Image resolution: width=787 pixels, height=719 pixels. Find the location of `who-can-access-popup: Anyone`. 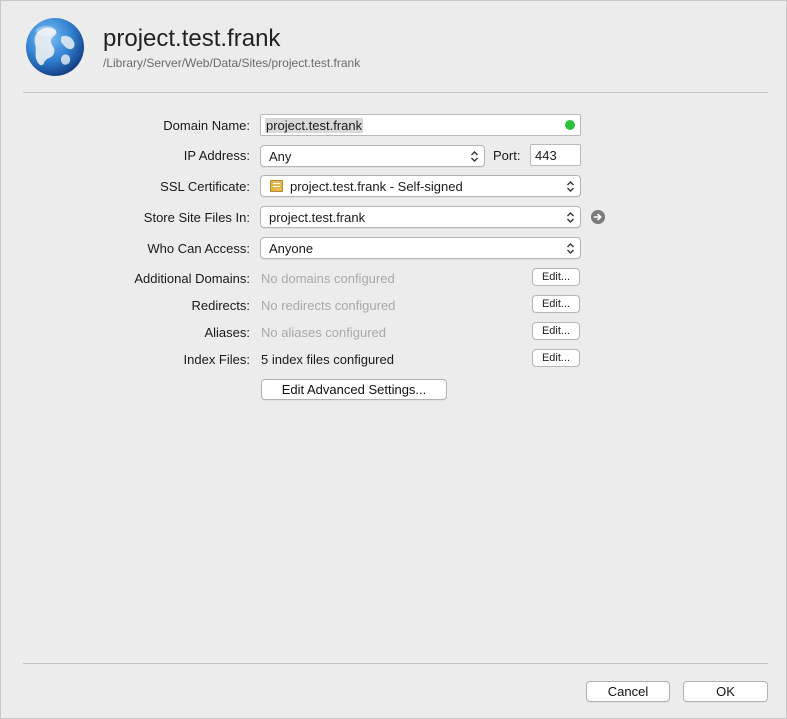

who-can-access-popup: Anyone is located at coordinates (420, 248).